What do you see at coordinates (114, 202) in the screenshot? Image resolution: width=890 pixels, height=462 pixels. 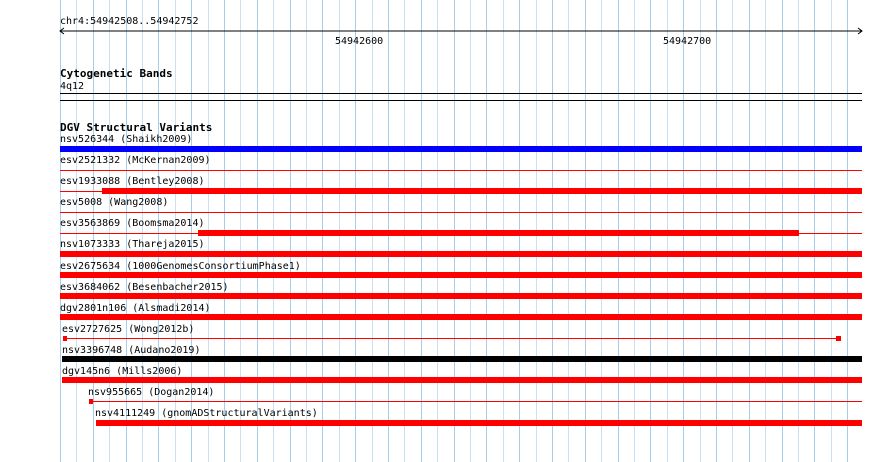 I see `feature-label: esv5008 (Wang2008)` at bounding box center [114, 202].